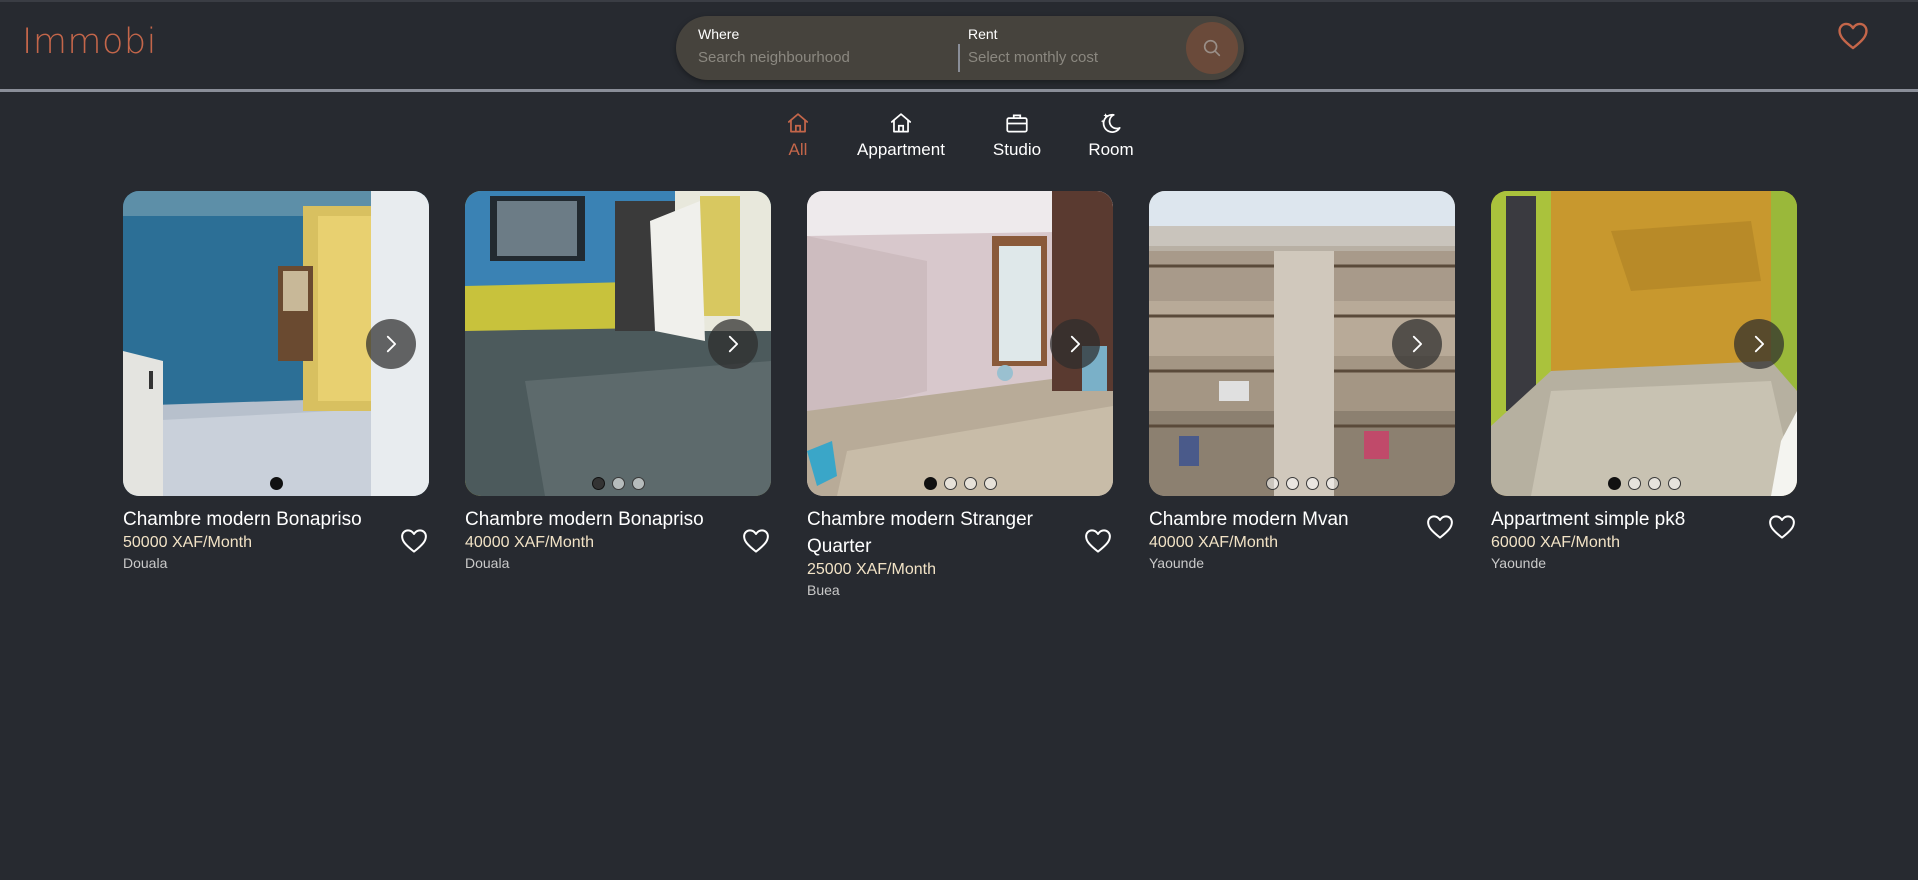  I want to click on listing-price: 60000 XAF/Month, so click(1555, 542).